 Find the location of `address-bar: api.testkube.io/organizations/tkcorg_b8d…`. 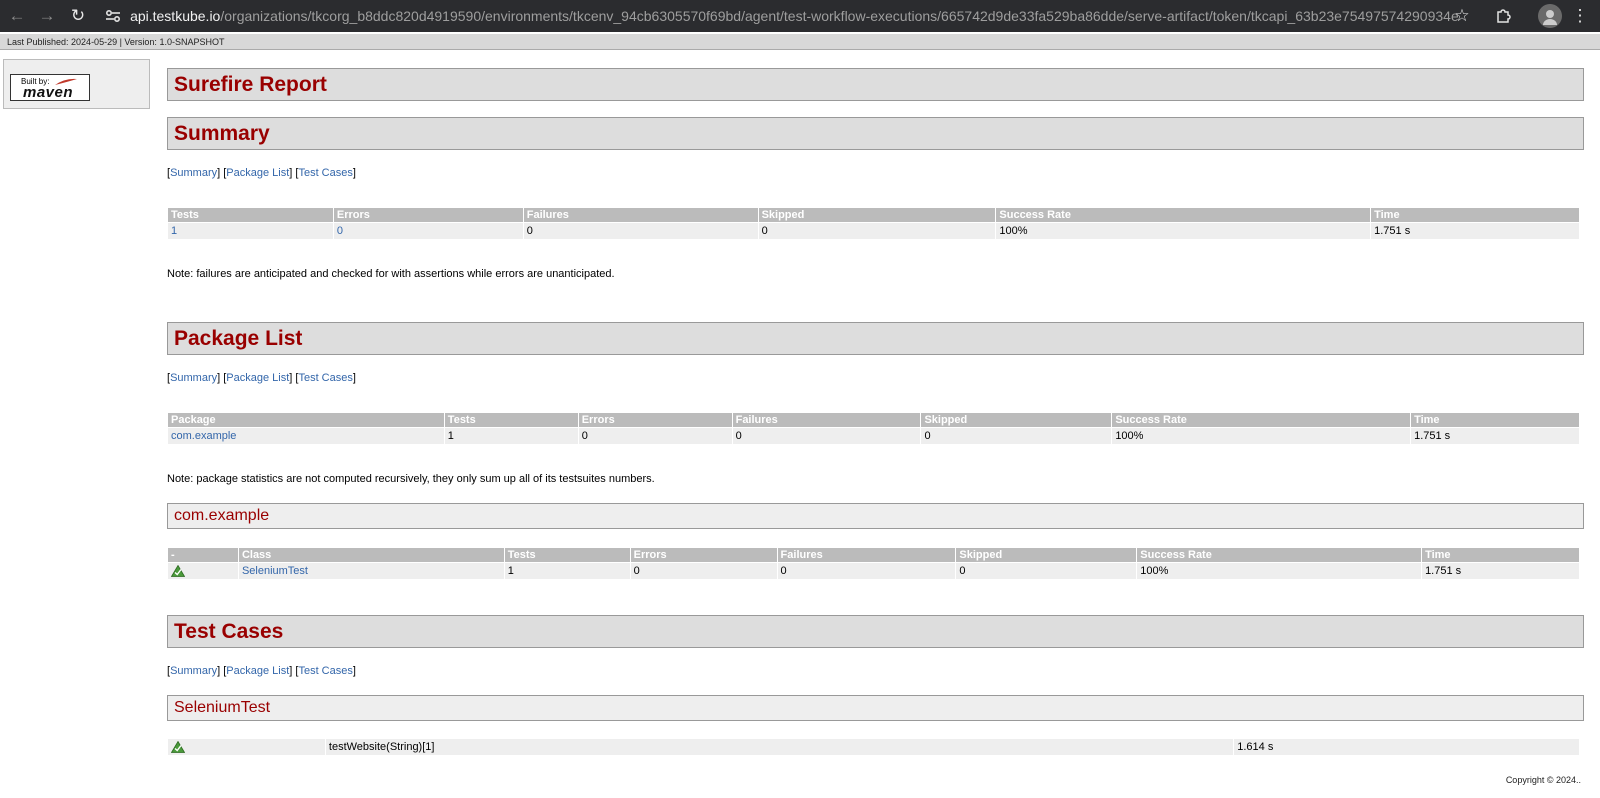

address-bar: api.testkube.io/organizations/tkcorg_b8d… is located at coordinates (778, 16).